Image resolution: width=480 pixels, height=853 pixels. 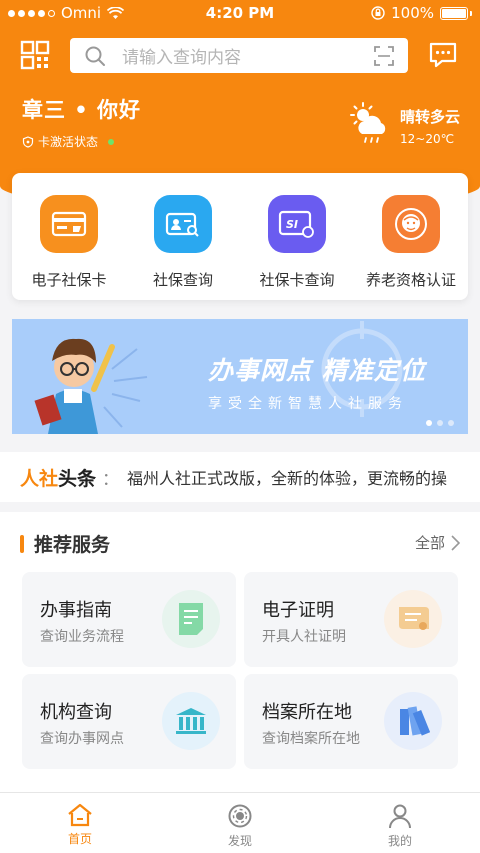 I want to click on news-brand: 人社 头条, so click(x=58, y=477).